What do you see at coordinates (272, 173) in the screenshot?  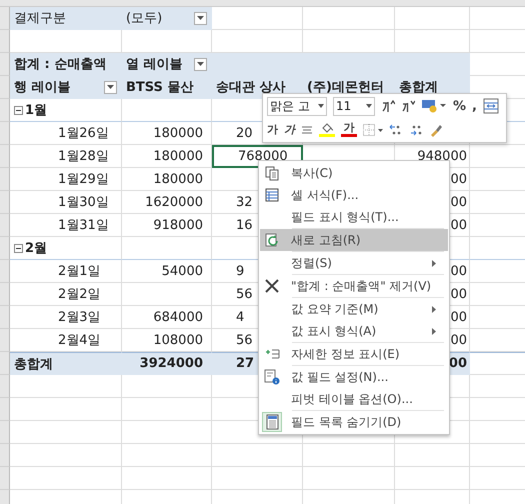 I see `copy-icon` at bounding box center [272, 173].